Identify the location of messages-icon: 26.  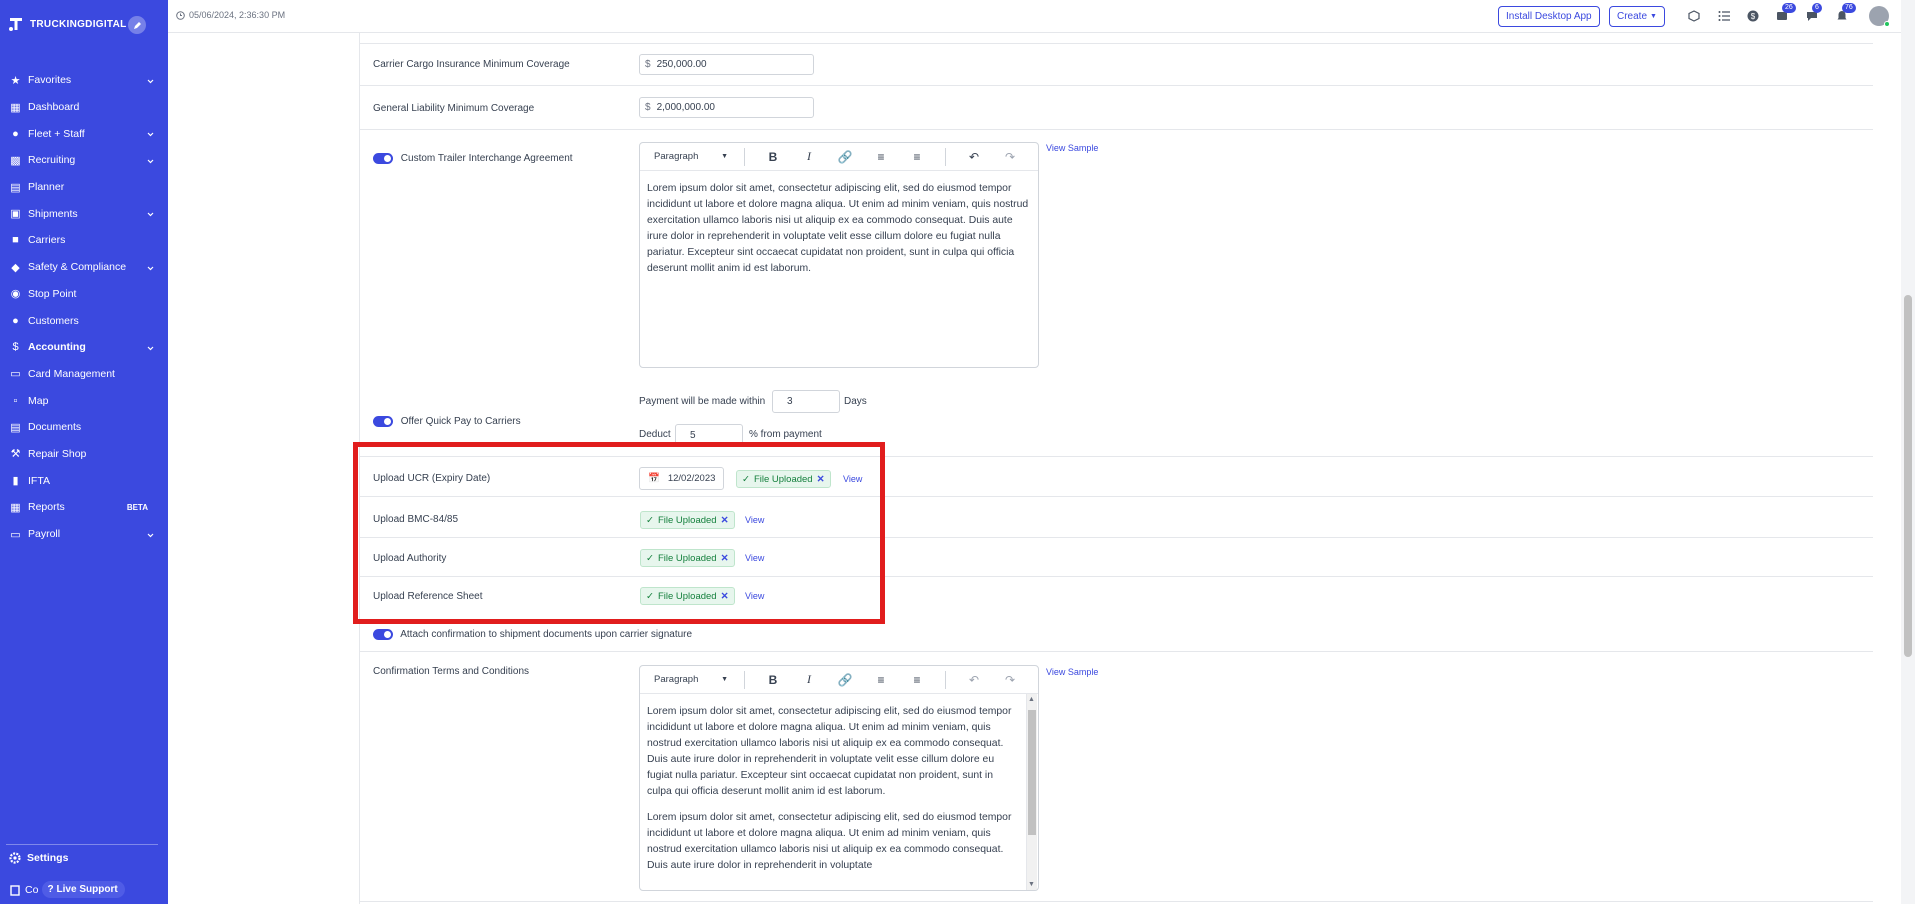
(1785, 13).